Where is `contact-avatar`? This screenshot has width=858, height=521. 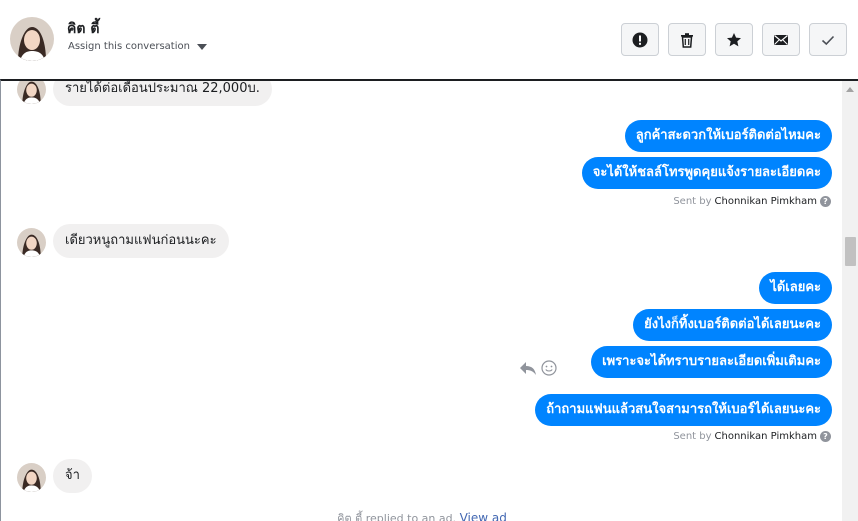 contact-avatar is located at coordinates (32, 39).